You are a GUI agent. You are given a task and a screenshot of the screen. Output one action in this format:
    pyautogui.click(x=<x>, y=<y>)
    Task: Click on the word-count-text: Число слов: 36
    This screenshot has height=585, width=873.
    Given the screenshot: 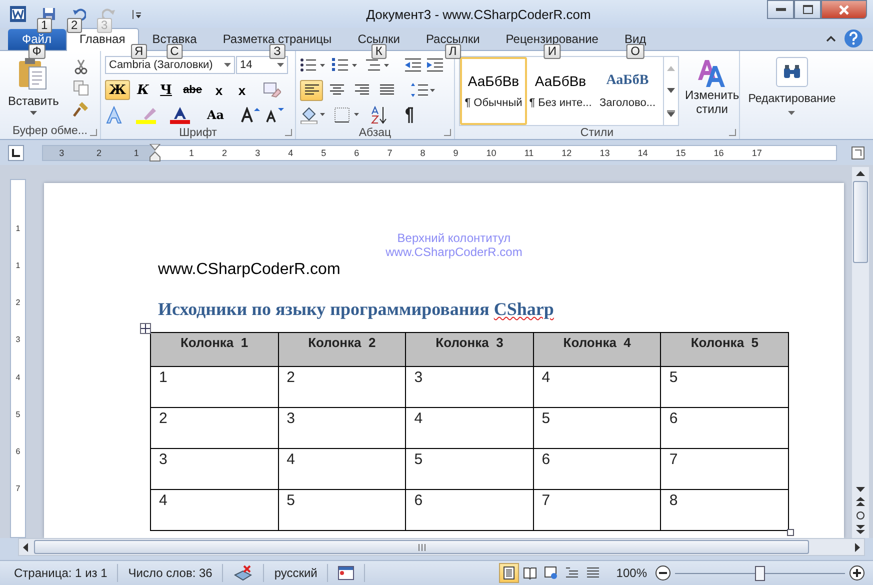 What is the action you would take?
    pyautogui.click(x=171, y=573)
    